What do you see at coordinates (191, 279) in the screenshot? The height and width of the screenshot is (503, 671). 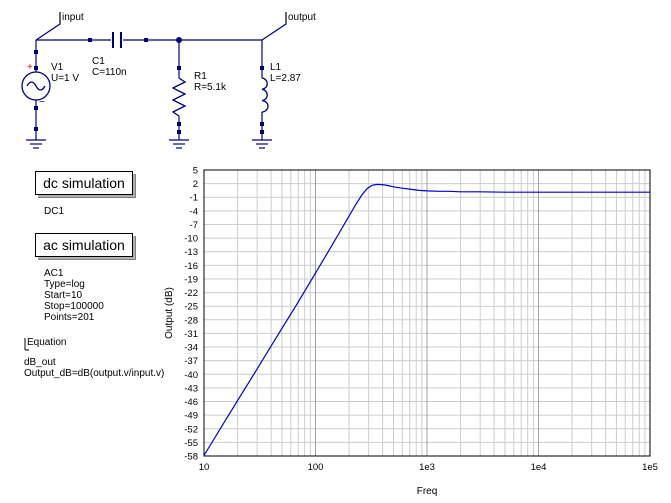 I see `y-tick-label: -19` at bounding box center [191, 279].